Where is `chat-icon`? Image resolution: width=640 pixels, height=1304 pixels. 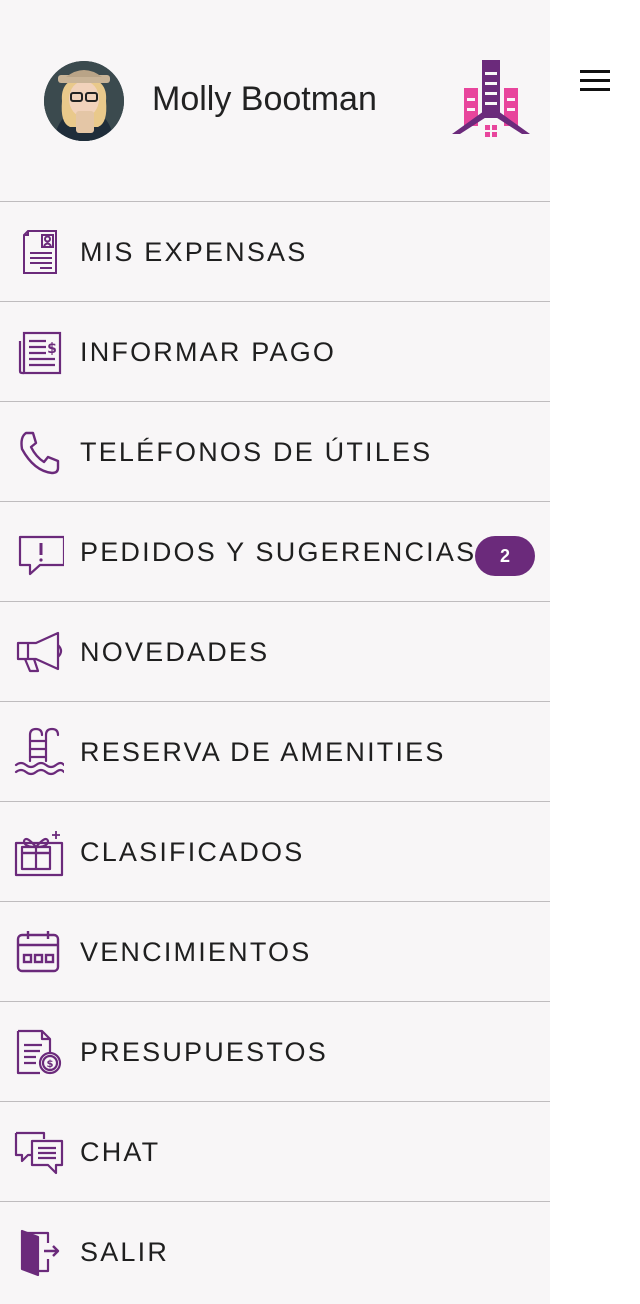 chat-icon is located at coordinates (39, 1152).